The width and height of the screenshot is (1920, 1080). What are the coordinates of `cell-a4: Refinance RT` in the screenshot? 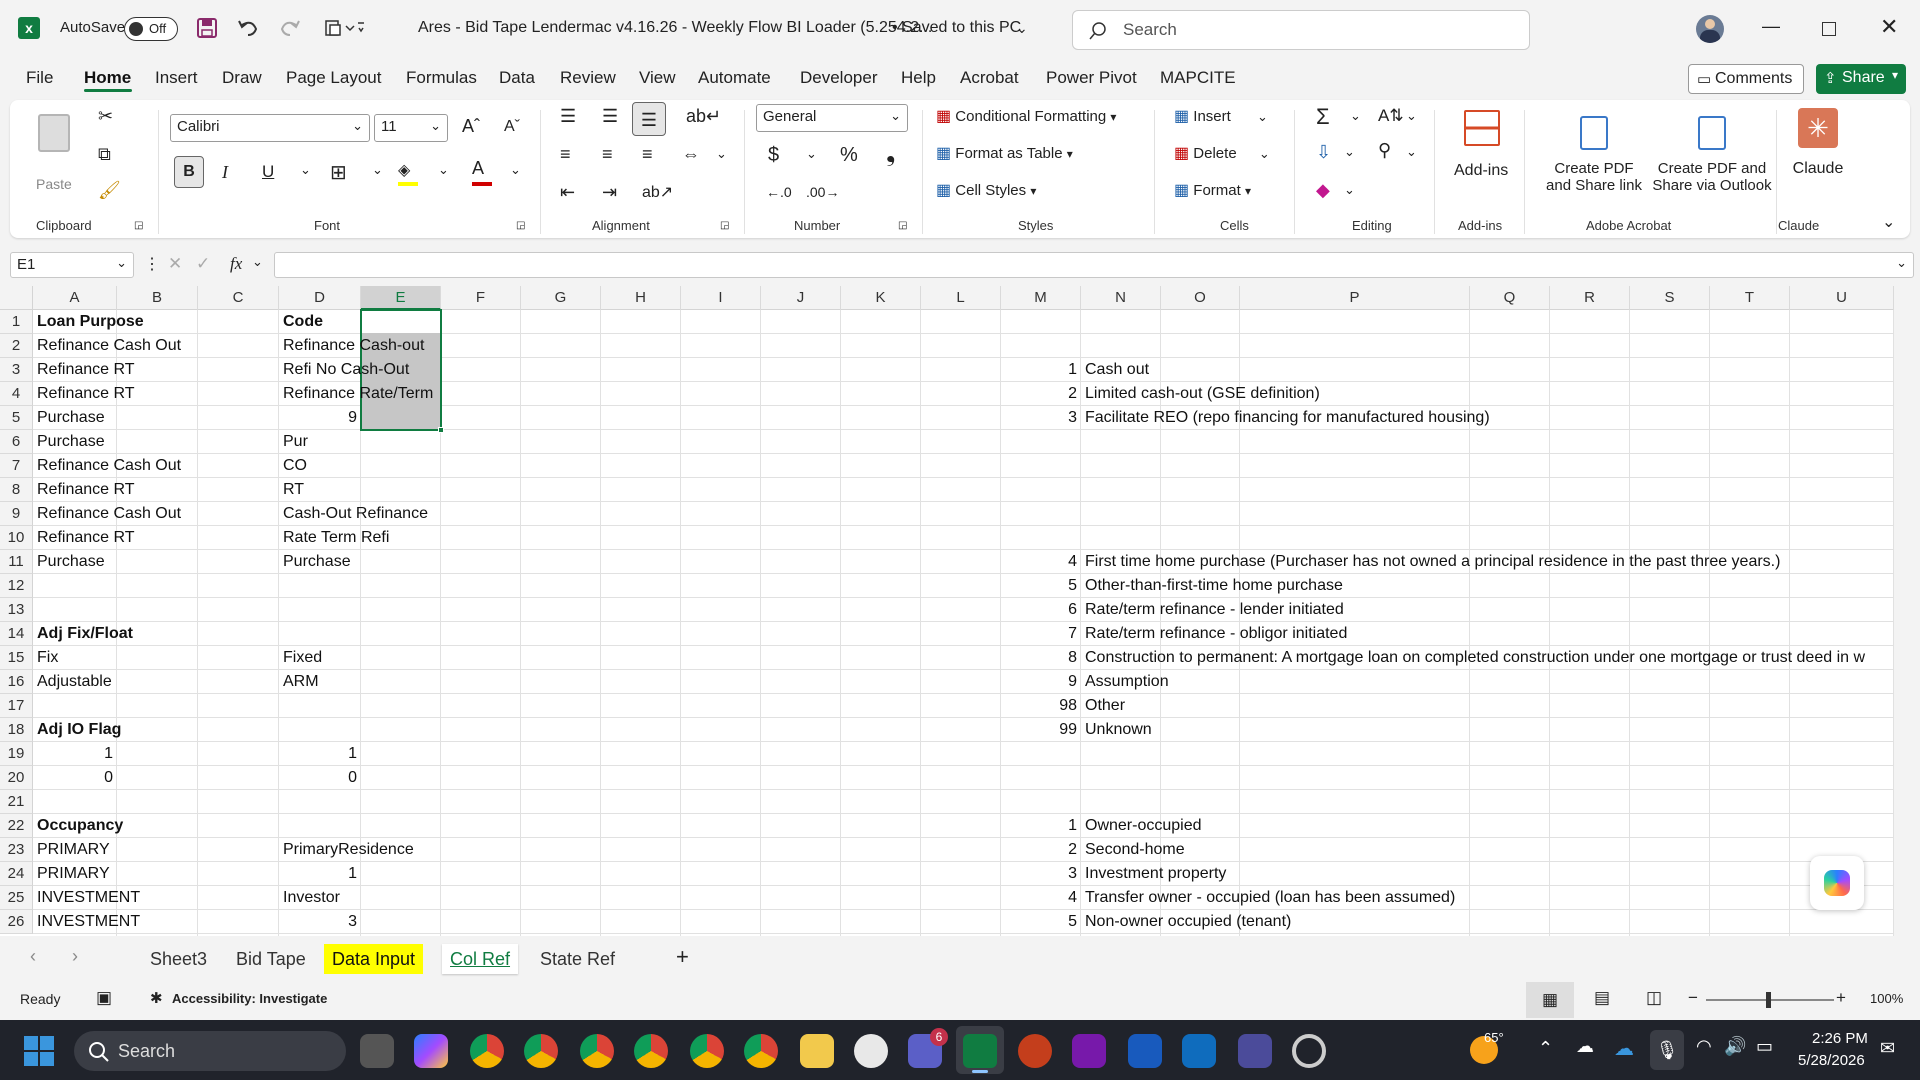 It's located at (86, 394).